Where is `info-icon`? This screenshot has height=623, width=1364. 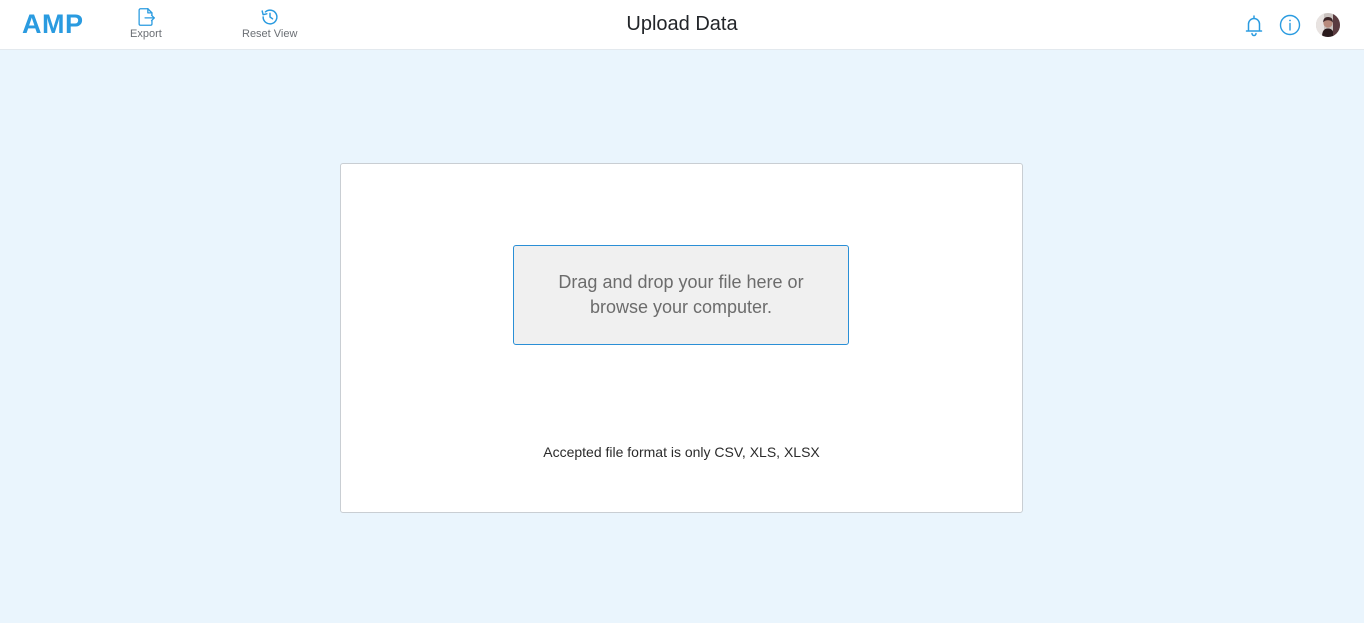 info-icon is located at coordinates (1290, 25).